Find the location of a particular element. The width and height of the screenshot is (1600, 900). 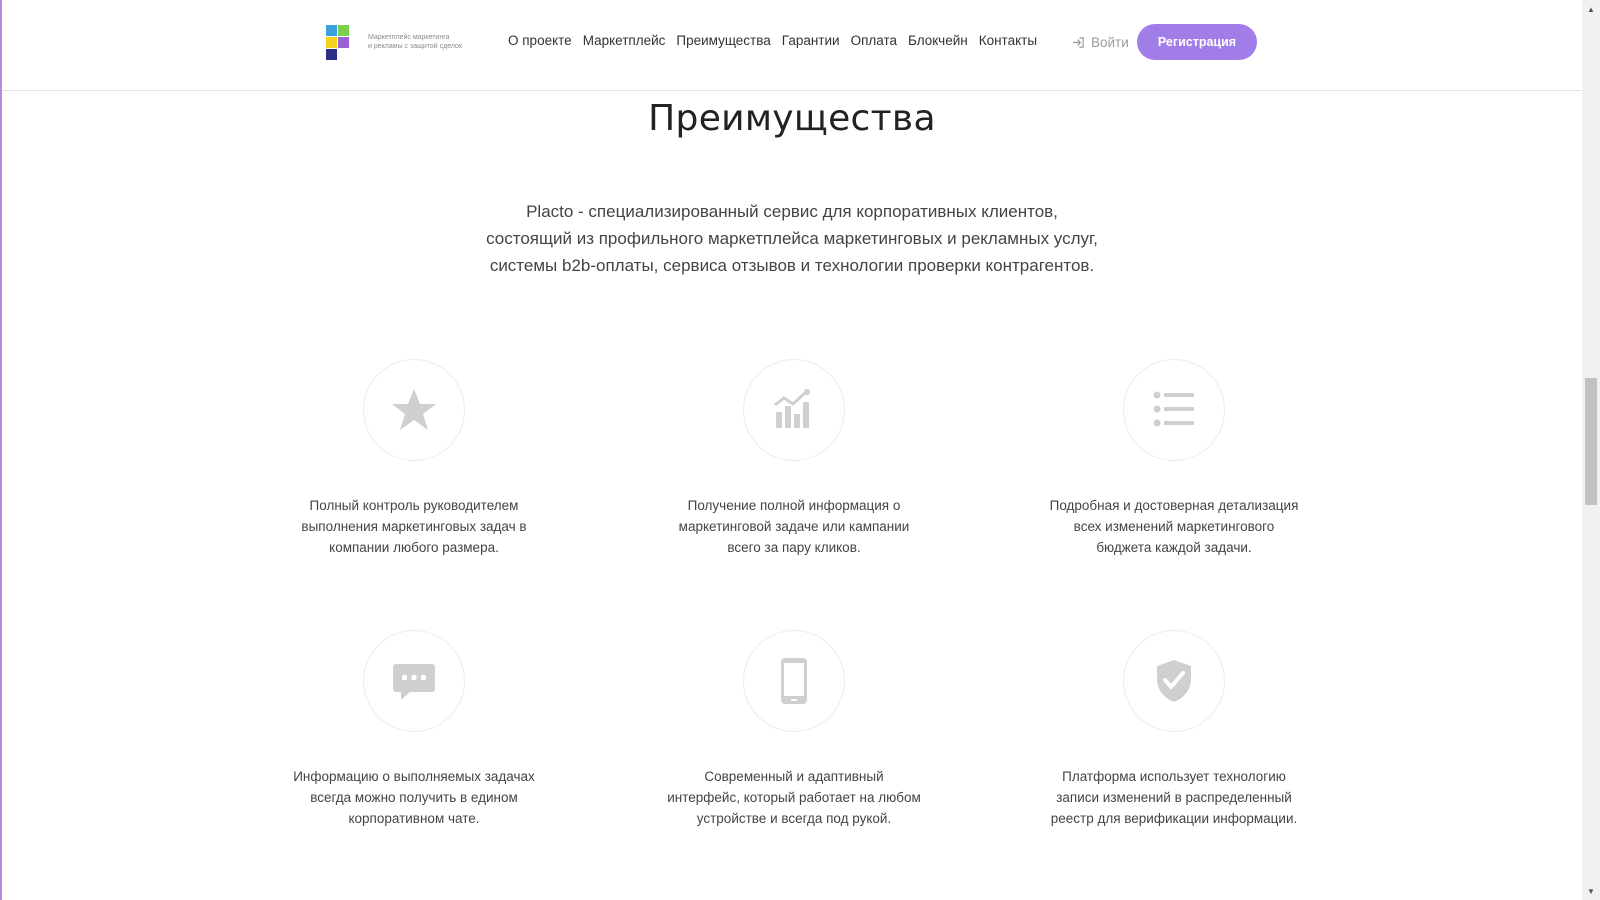

nav-item-blockchain: Блокчейн is located at coordinates (938, 42).